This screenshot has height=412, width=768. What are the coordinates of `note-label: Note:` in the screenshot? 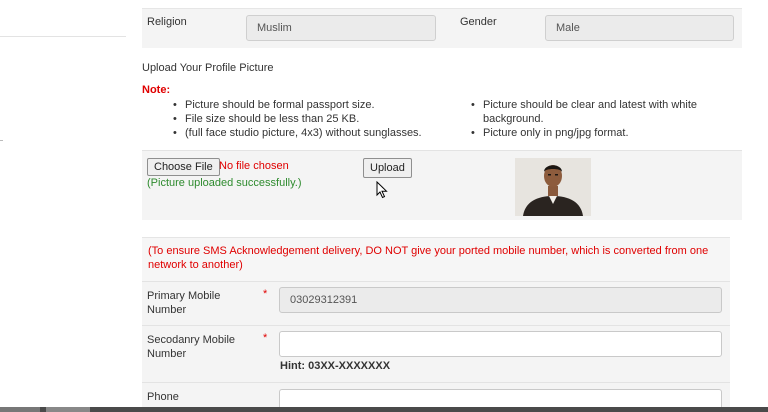 It's located at (156, 90).